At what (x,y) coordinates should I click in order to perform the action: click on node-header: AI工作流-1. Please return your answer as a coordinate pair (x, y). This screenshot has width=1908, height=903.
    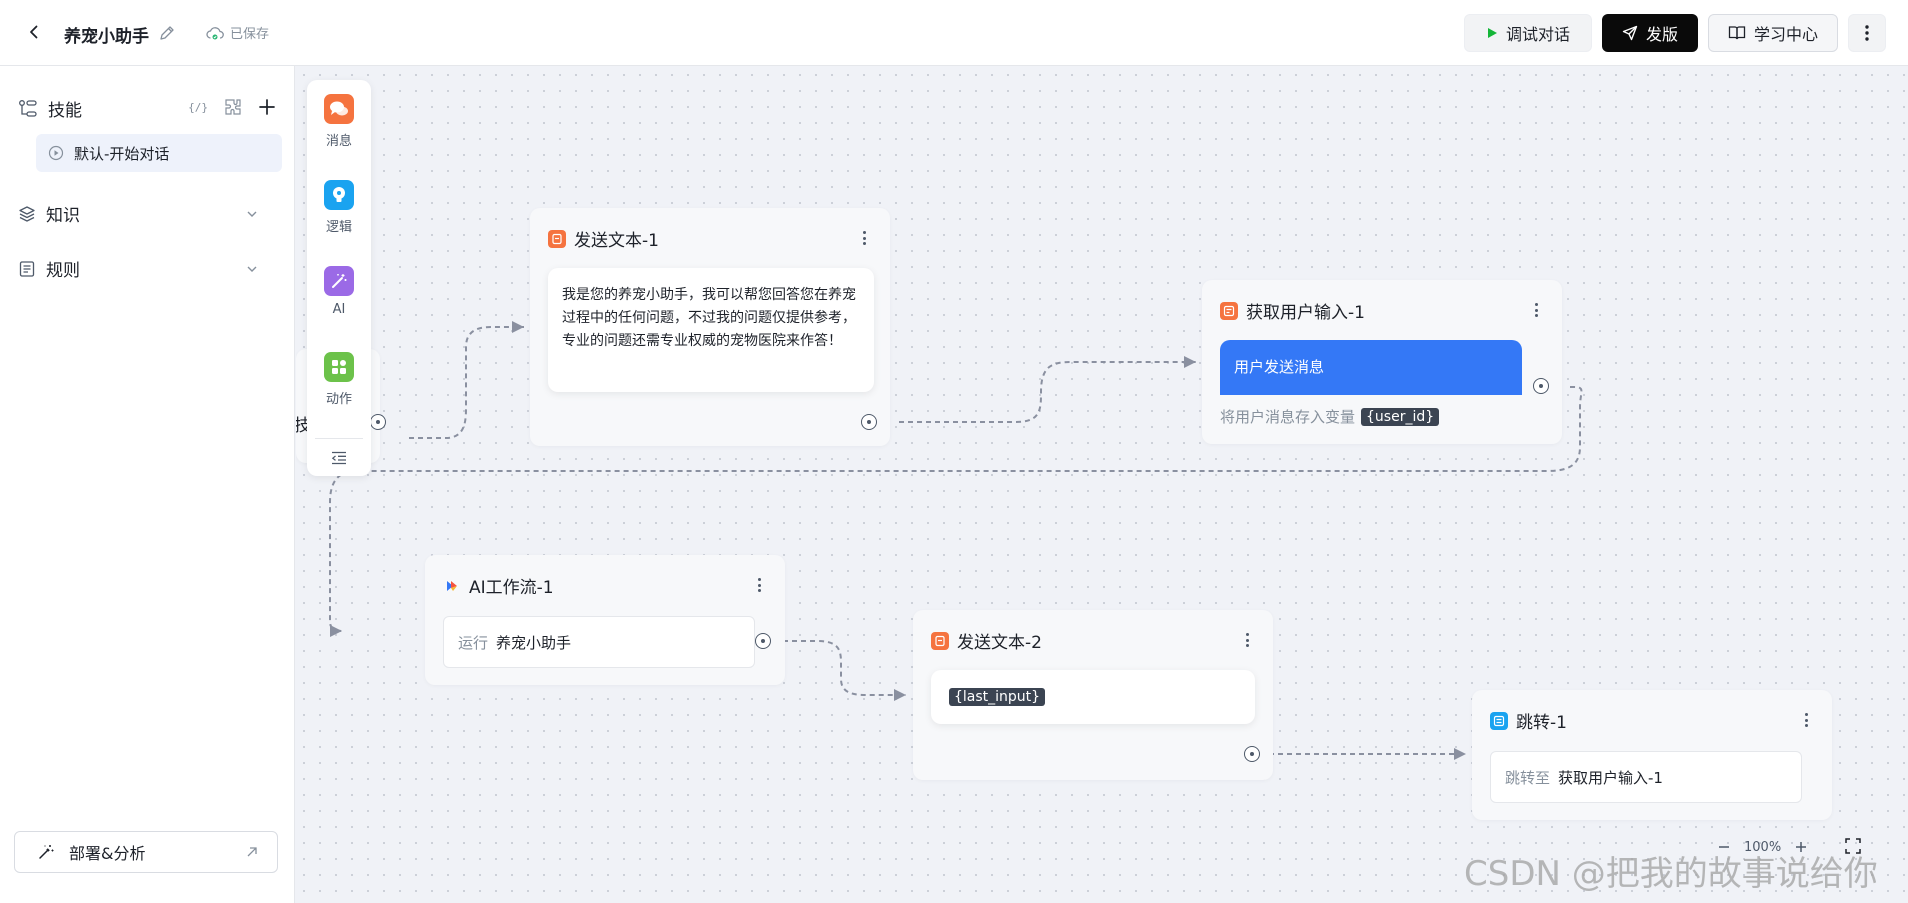
    Looking at the image, I should click on (498, 585).